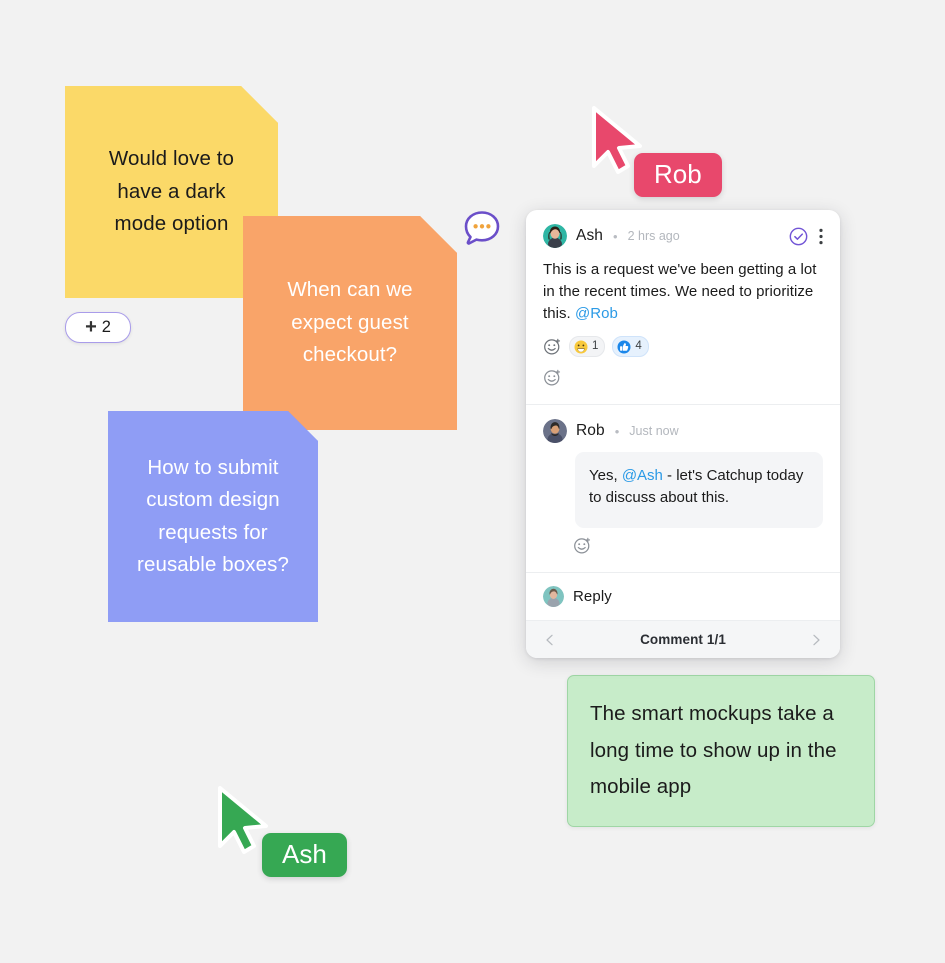 This screenshot has width=945, height=963. Describe the element at coordinates (550, 640) in the screenshot. I see `chevron-left-icon` at that location.